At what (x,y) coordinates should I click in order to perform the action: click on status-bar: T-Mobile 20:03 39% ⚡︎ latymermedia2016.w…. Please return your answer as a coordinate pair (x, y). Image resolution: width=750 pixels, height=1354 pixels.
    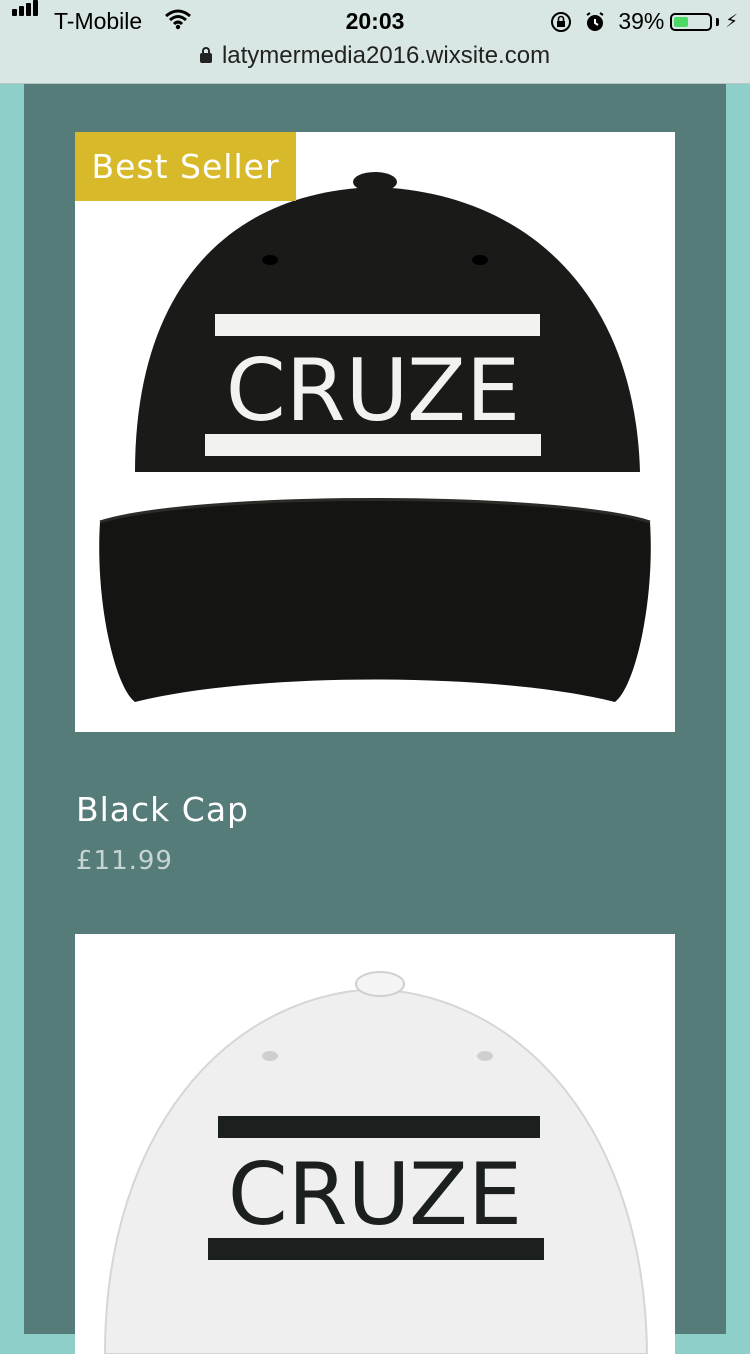
    Looking at the image, I should click on (375, 42).